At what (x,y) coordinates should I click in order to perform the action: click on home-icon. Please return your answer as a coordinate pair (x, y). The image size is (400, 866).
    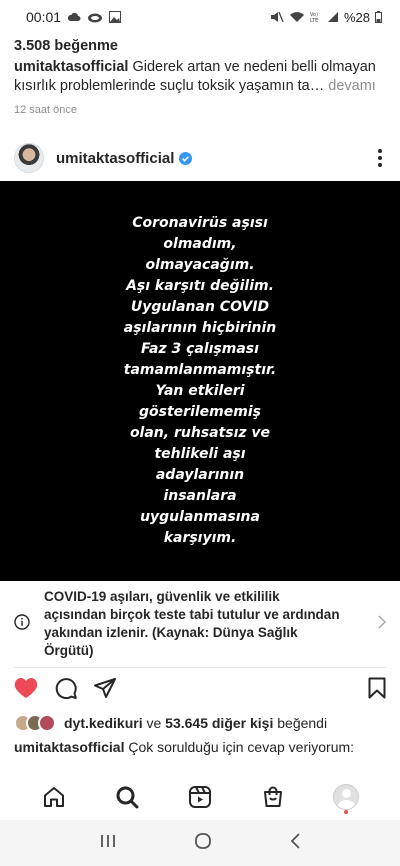
    Looking at the image, I should click on (54, 797).